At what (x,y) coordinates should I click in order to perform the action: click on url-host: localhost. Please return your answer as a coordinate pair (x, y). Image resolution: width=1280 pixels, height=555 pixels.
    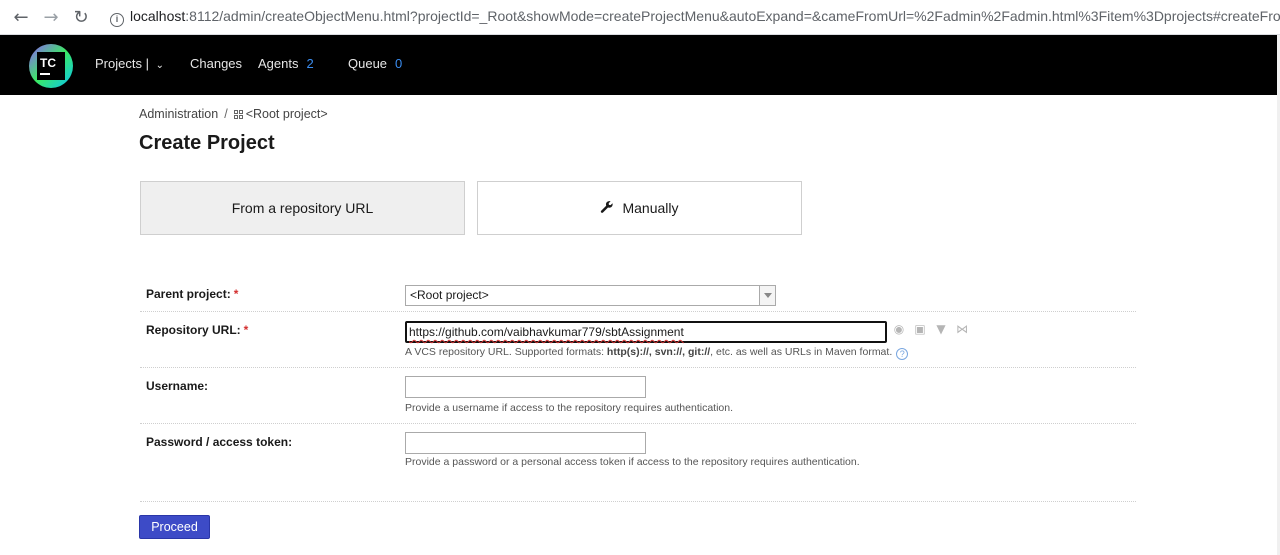
    Looking at the image, I should click on (158, 16).